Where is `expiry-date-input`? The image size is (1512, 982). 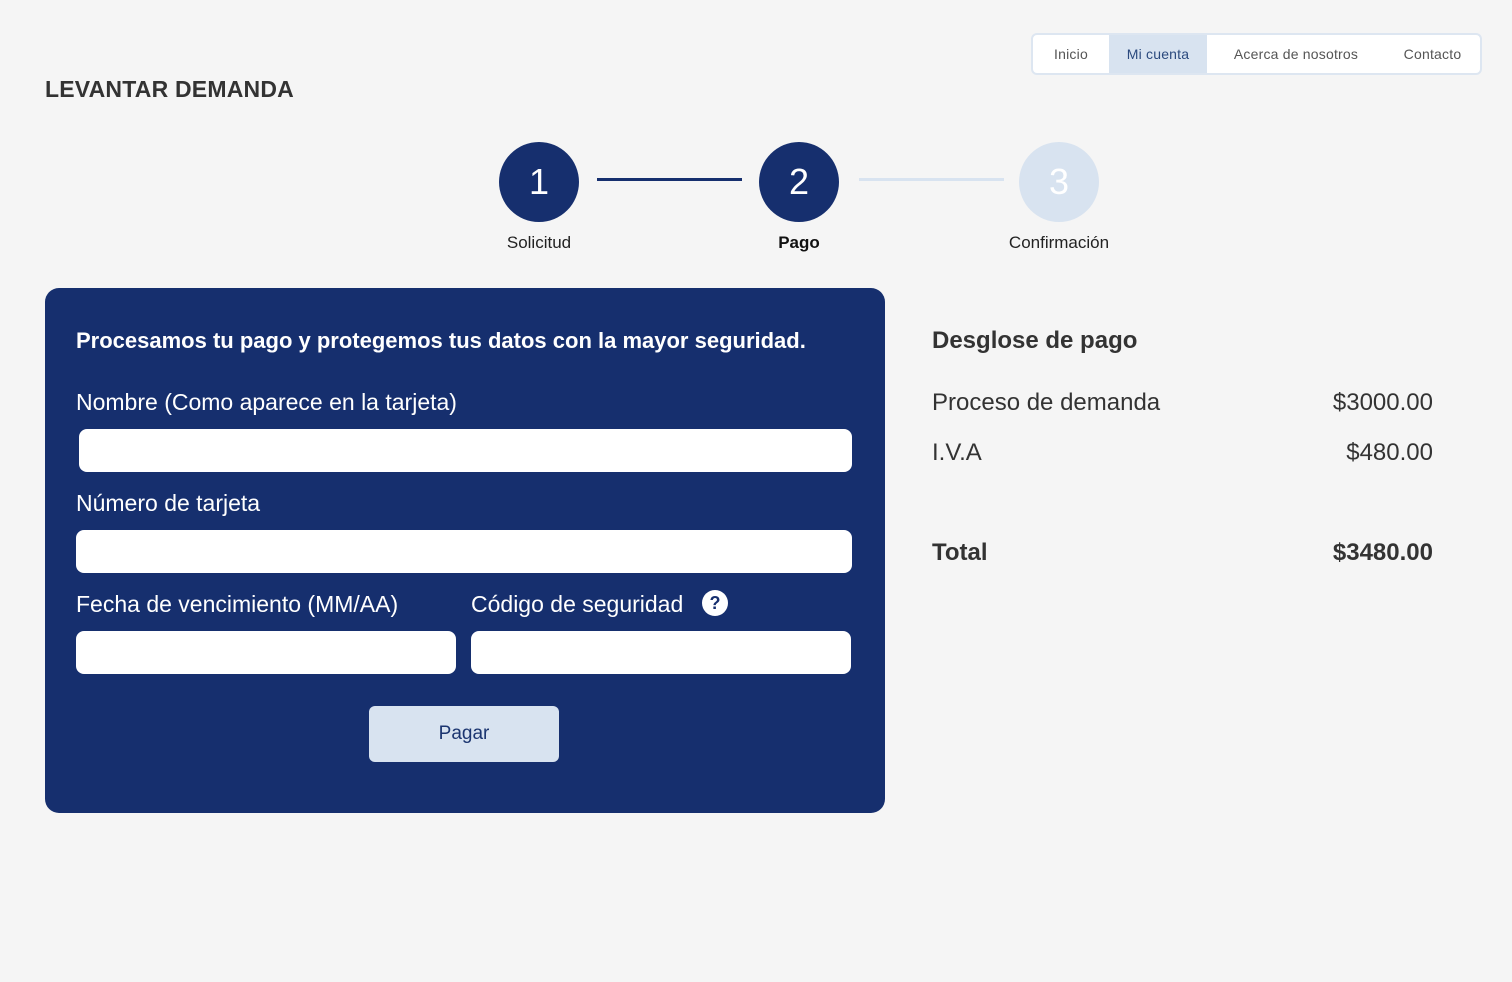
expiry-date-input is located at coordinates (266, 652).